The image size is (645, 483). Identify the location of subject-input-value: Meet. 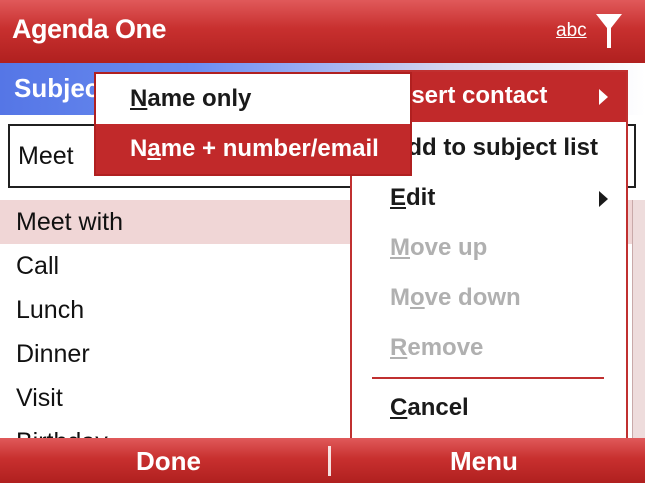
(46, 156).